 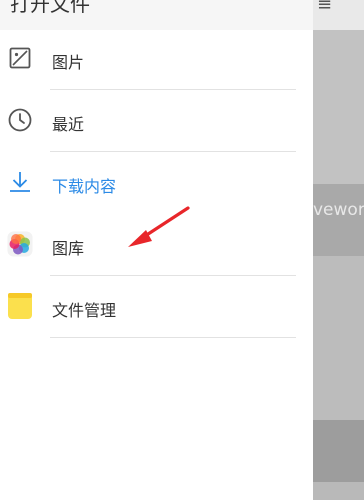 I want to click on background-bar-text: veworl, so click(x=338, y=210).